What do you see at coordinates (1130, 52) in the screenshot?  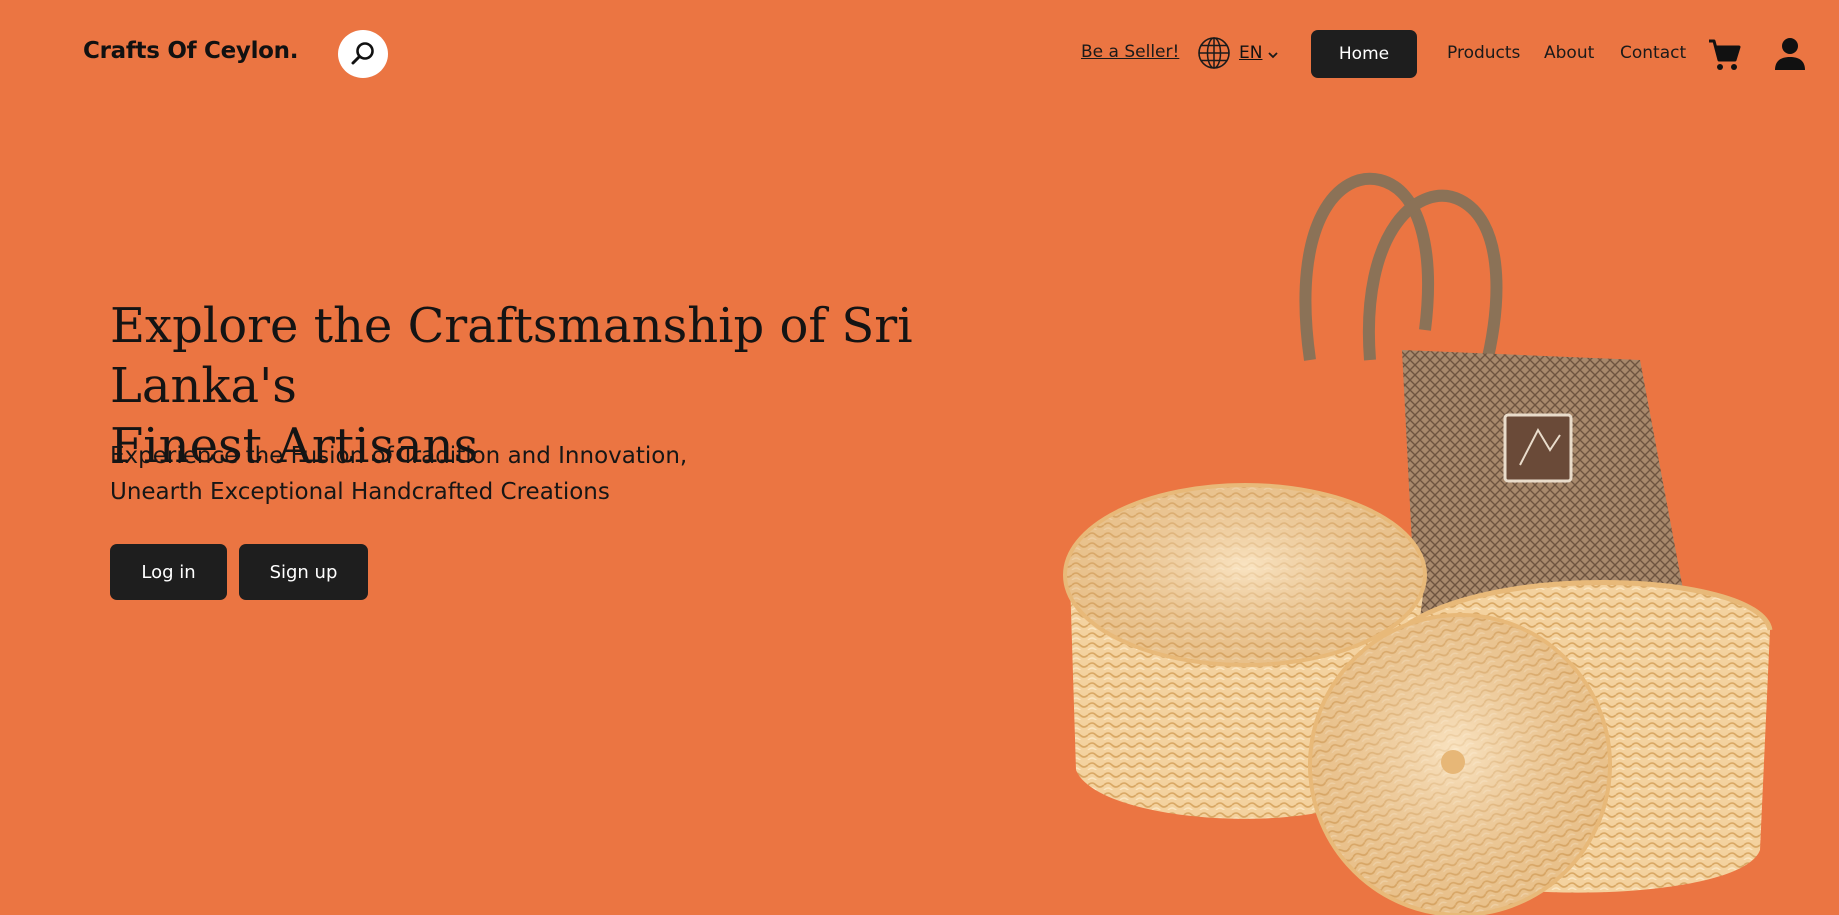 I see `be-a-seller-link: Be a Seller!` at bounding box center [1130, 52].